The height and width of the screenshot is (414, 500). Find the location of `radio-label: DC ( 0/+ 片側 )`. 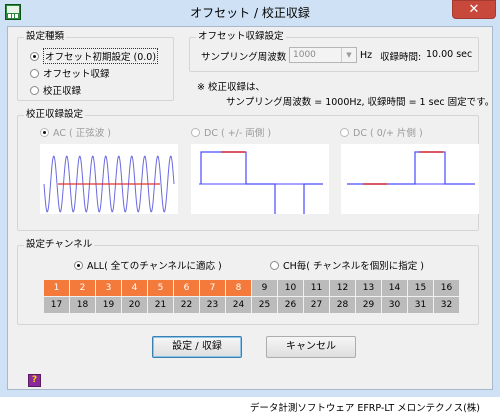

radio-label: DC ( 0/+ 片側 ) is located at coordinates (388, 133).